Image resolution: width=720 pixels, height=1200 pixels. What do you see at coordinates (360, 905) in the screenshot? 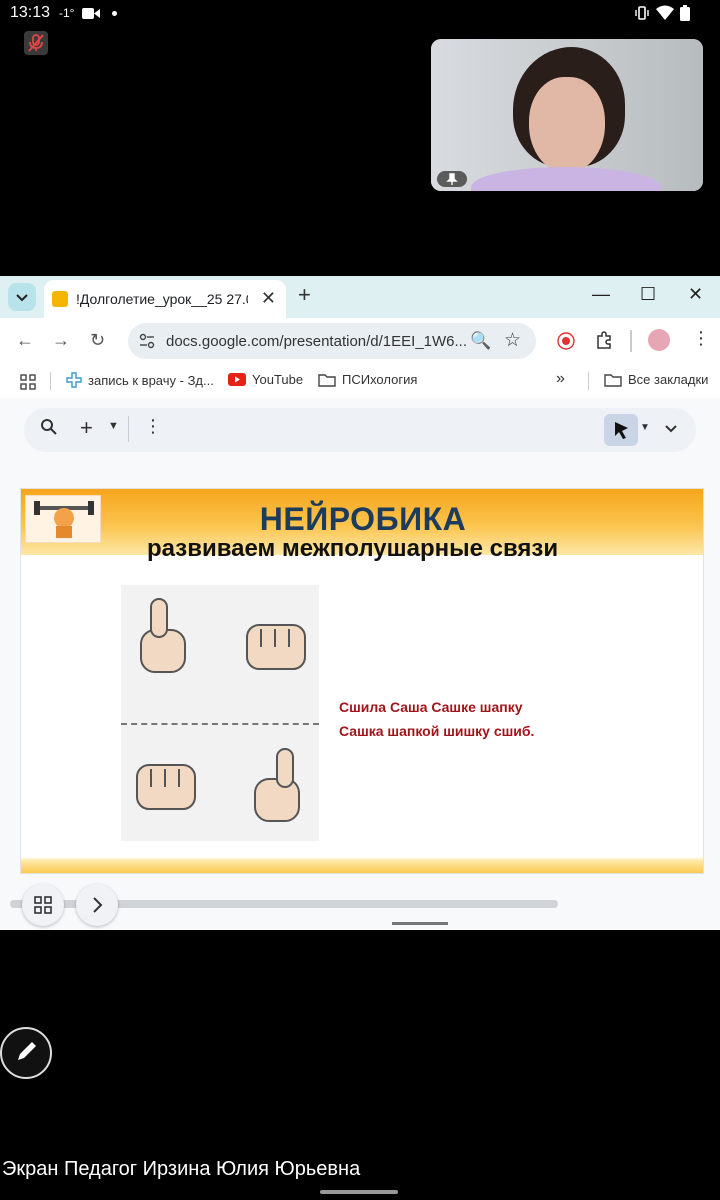
I see `presentation-controls` at bounding box center [360, 905].